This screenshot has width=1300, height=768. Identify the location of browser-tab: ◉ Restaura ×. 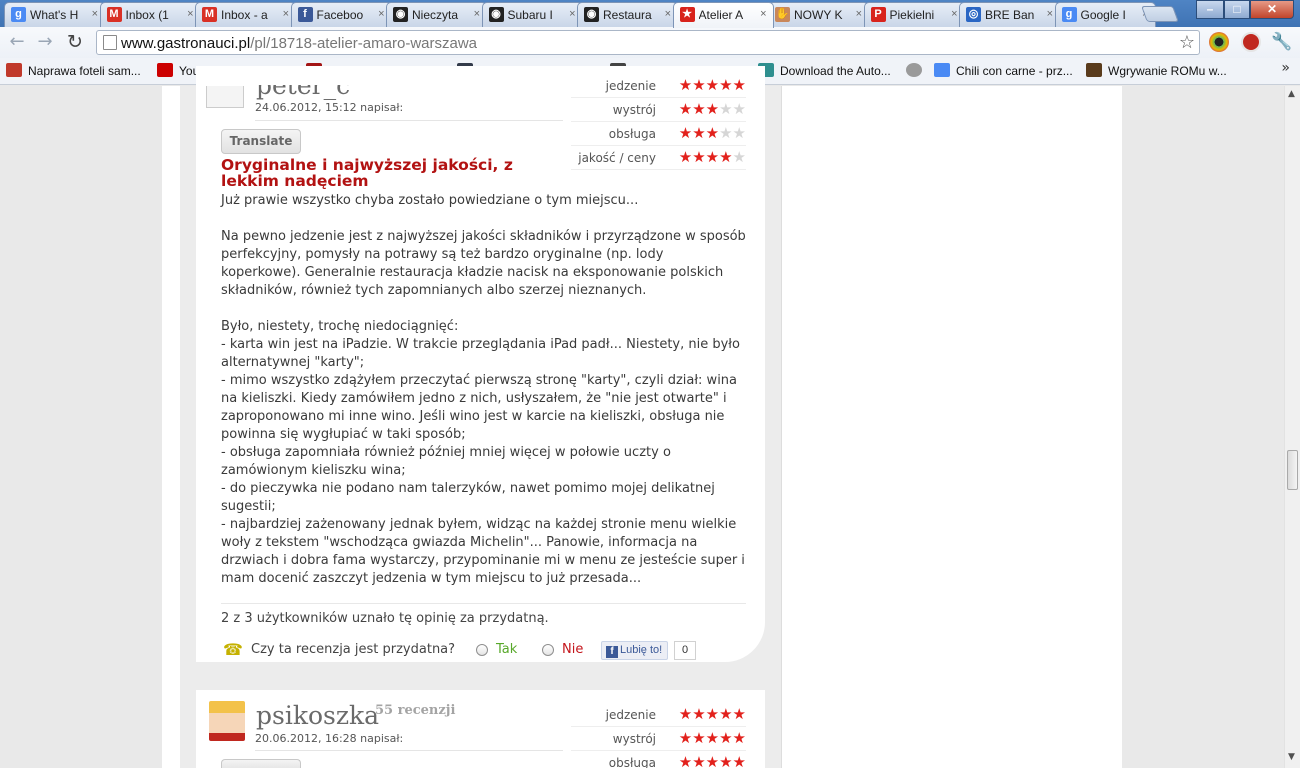
(627, 14).